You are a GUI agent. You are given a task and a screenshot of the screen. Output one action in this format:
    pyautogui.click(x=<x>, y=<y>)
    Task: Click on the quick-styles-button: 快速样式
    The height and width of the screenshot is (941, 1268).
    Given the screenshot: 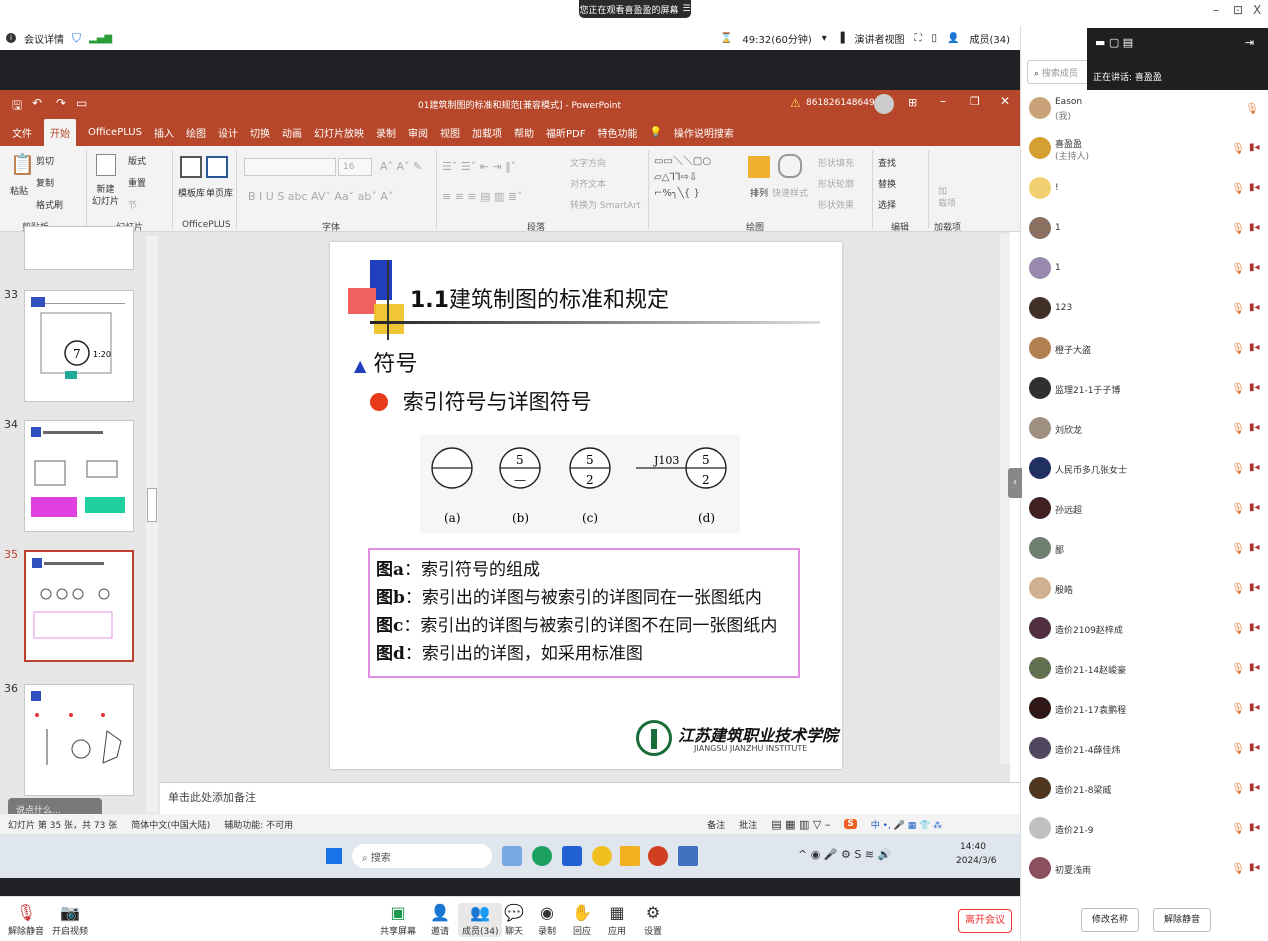 What is the action you would take?
    pyautogui.click(x=790, y=192)
    